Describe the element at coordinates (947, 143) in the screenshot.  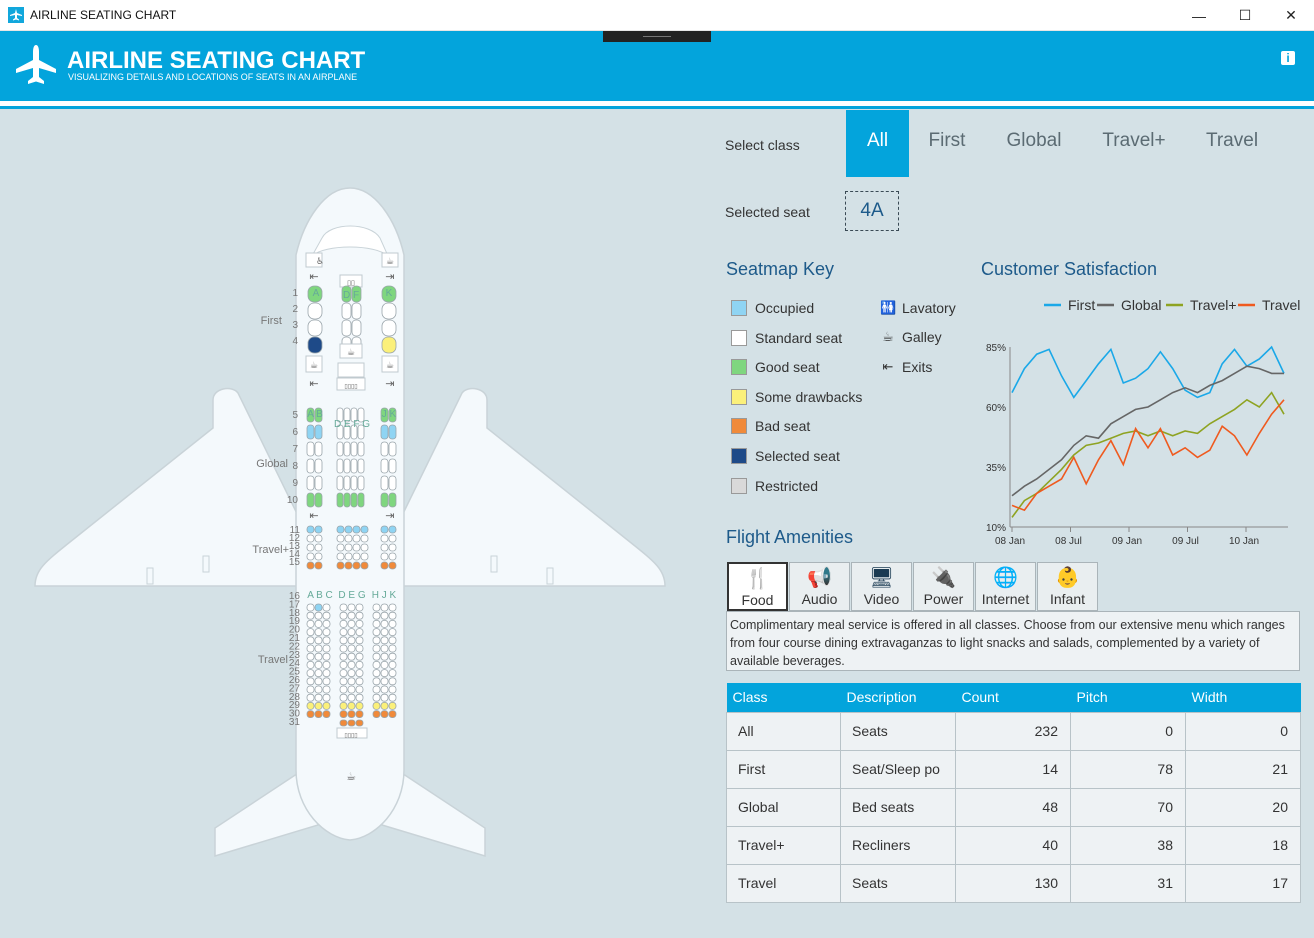
I see `tab-first: First` at that location.